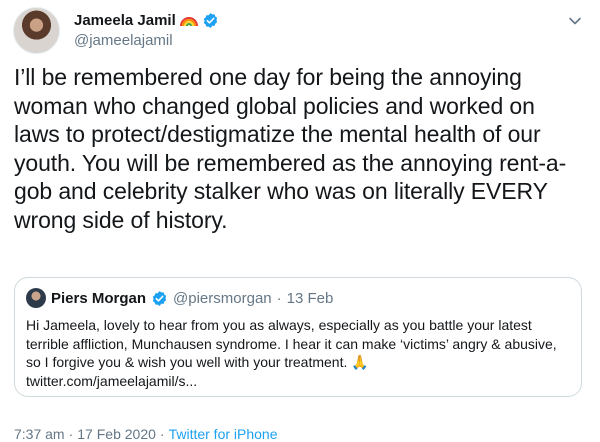 The width and height of the screenshot is (600, 442). I want to click on avatar, so click(36, 30).